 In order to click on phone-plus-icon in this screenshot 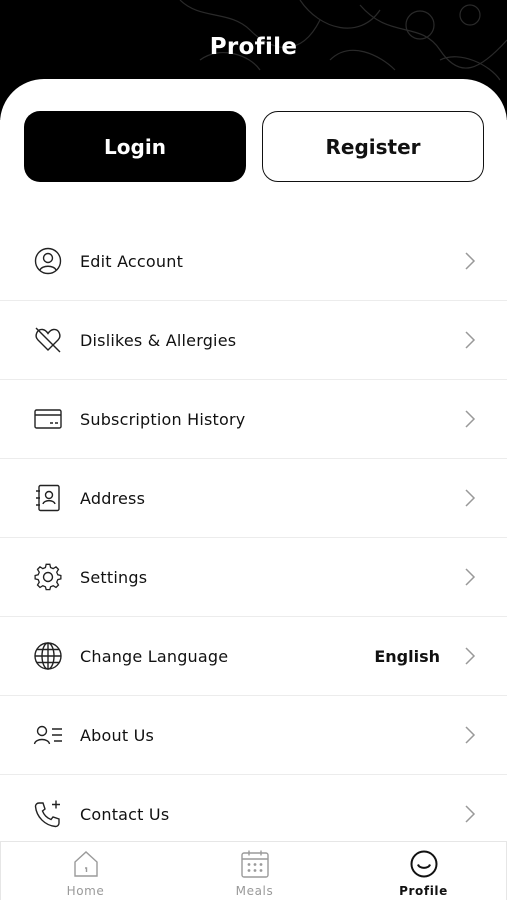, I will do `click(47, 814)`.